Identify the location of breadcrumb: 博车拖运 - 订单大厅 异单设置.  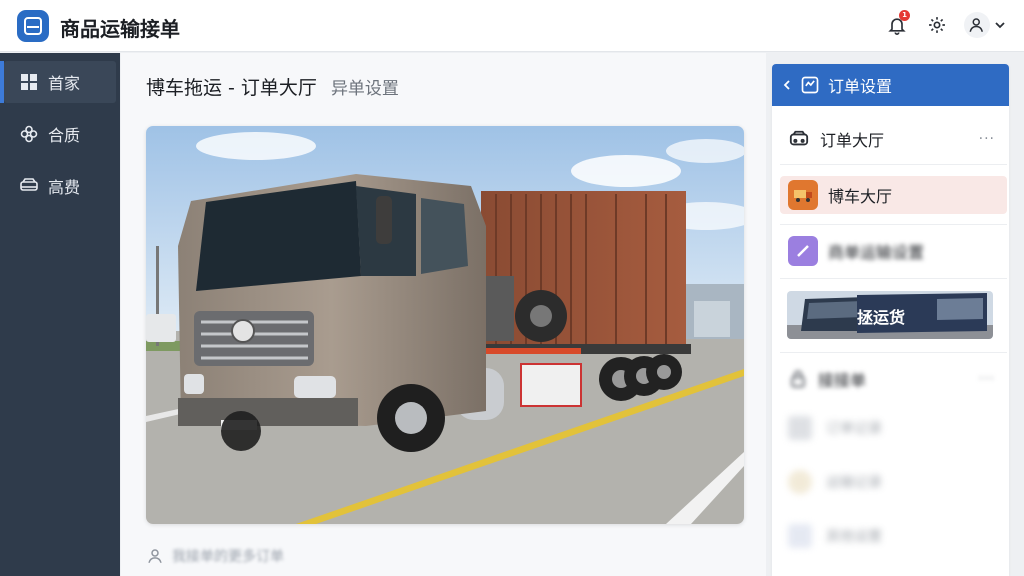
(272, 86).